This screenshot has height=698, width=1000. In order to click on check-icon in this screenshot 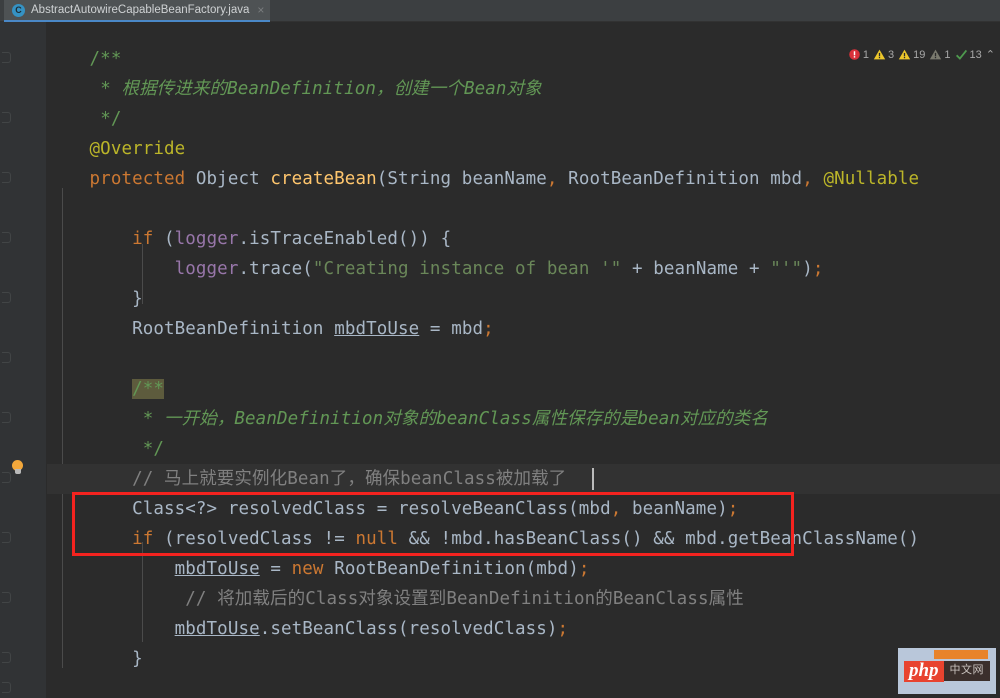, I will do `click(961, 54)`.